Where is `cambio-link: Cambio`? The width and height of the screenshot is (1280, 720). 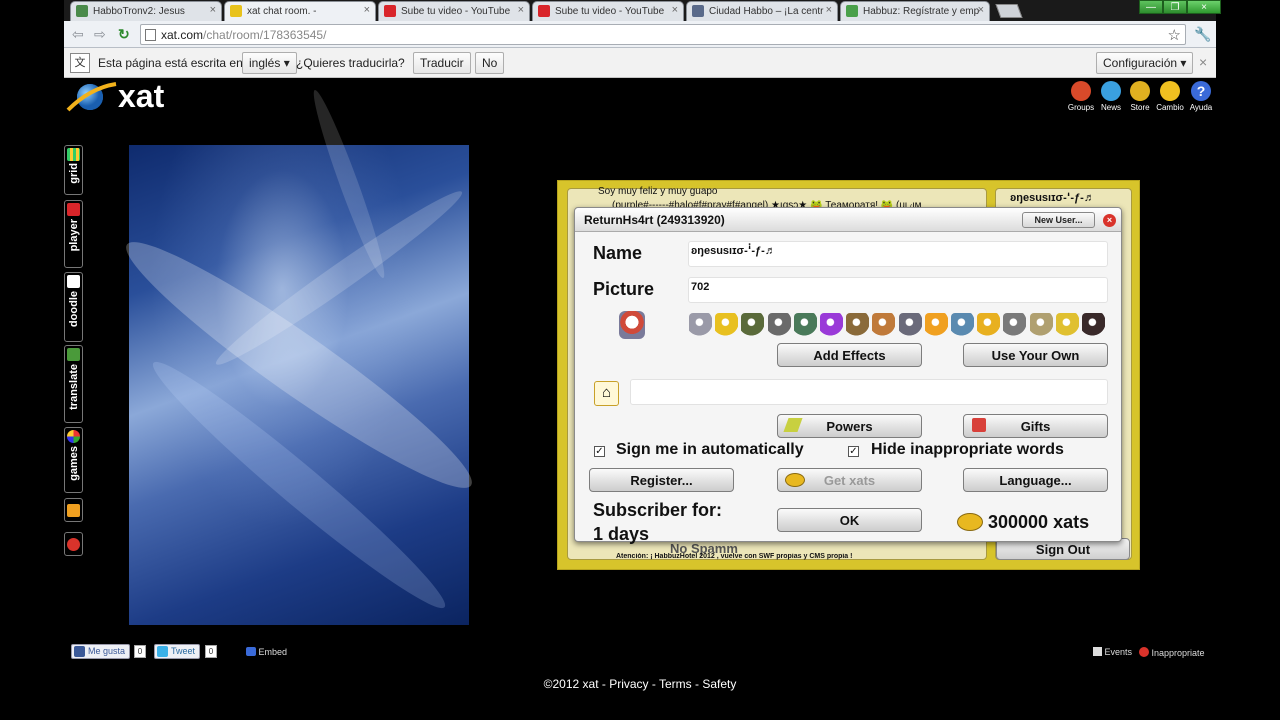
cambio-link: Cambio is located at coordinates (1170, 96).